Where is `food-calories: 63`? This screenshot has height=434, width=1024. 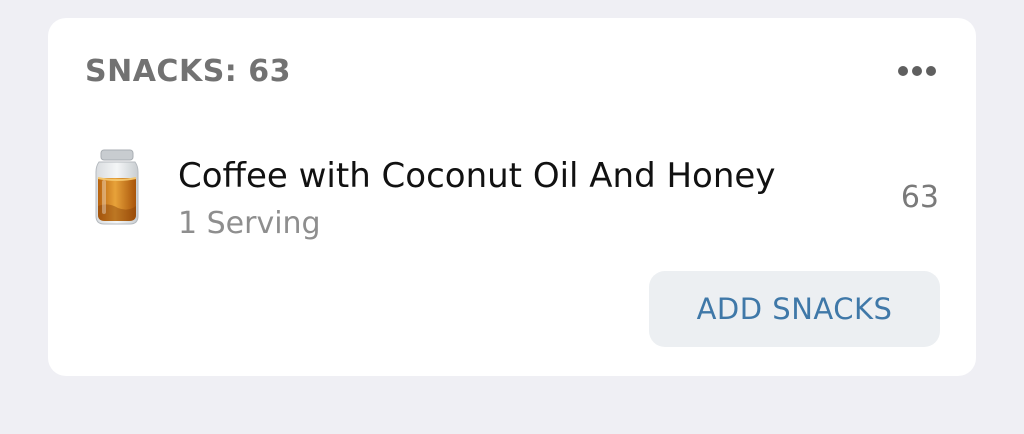
food-calories: 63 is located at coordinates (919, 197).